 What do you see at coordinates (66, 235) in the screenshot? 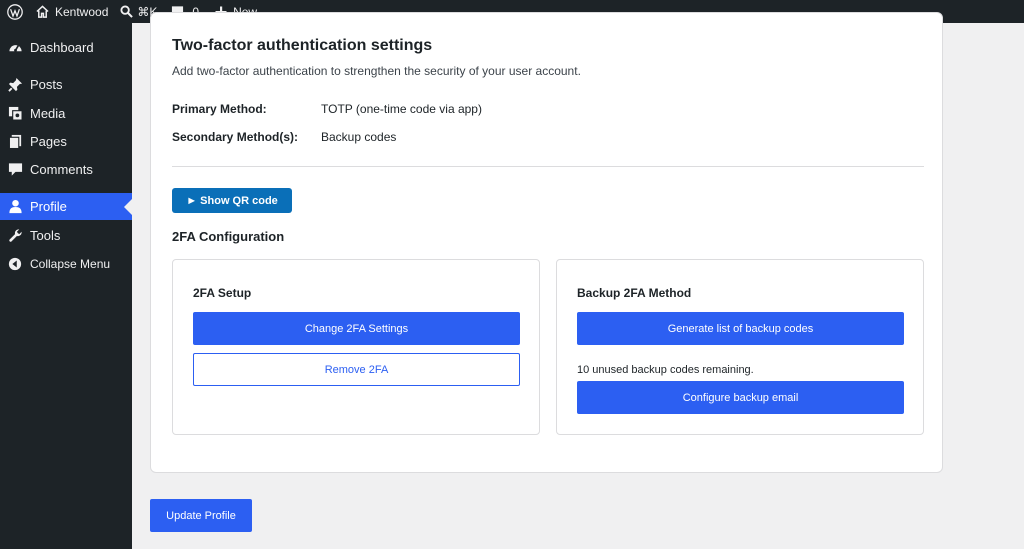
I see `sidebar-item-tools: Tools` at bounding box center [66, 235].